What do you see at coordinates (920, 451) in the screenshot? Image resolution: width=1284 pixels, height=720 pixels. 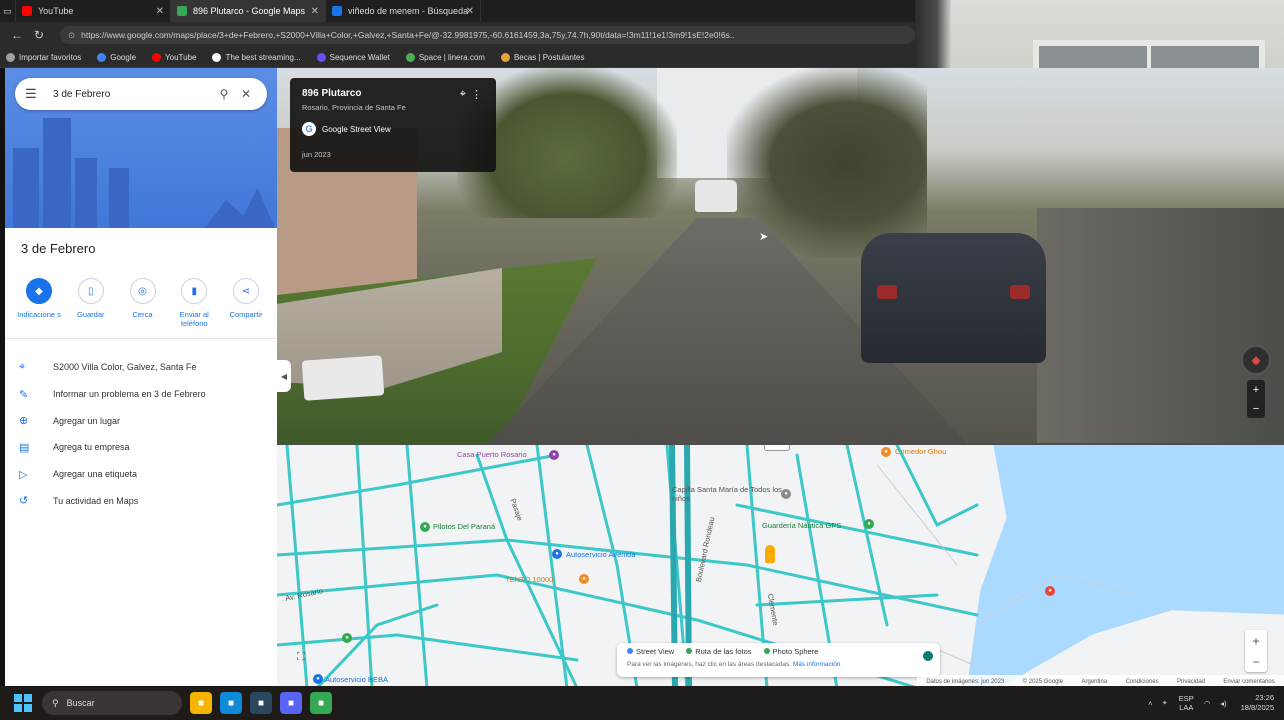 I see `map-label: Comedor Ghou` at bounding box center [920, 451].